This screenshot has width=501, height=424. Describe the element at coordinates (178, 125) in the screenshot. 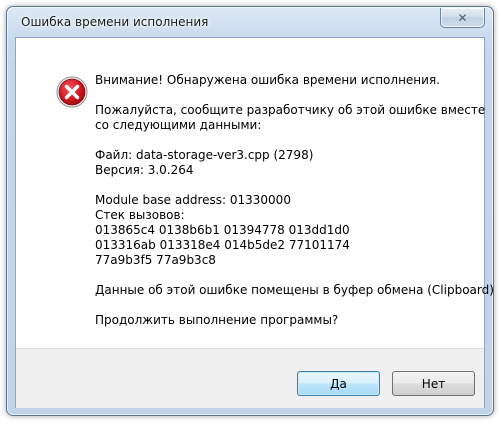

I see `message-request-line-2: со следующими данными:` at that location.